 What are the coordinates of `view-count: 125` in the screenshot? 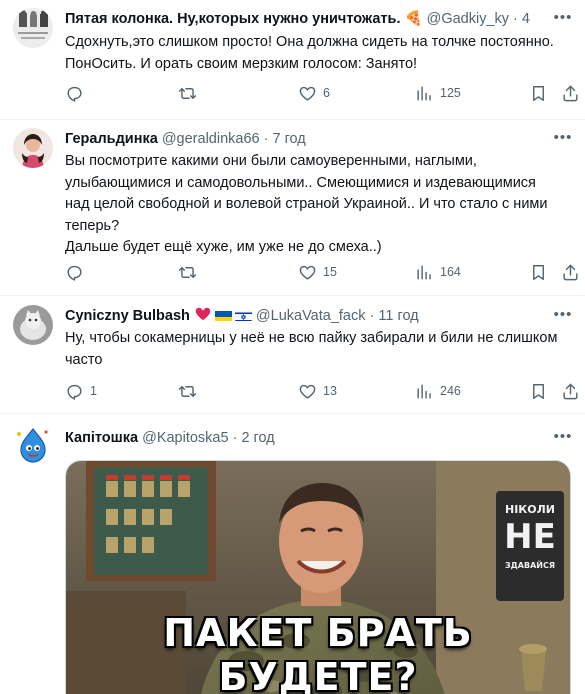 It's located at (450, 93).